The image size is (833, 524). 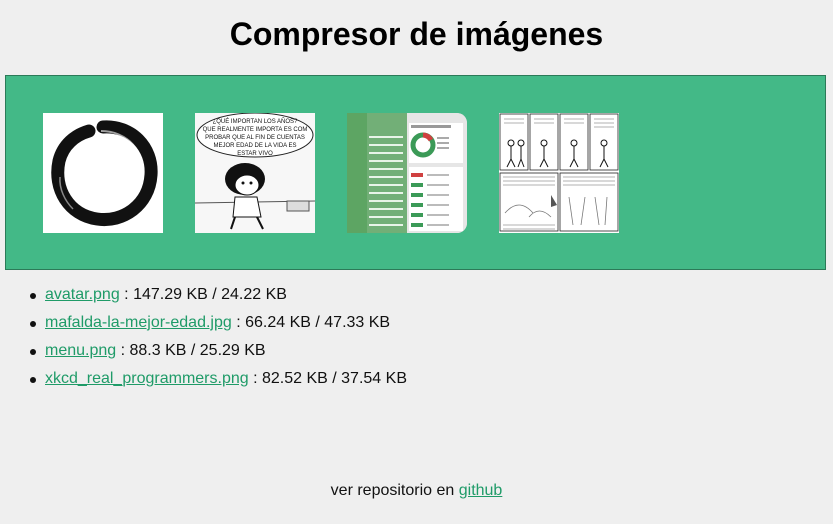 I want to click on github-link: github, so click(x=481, y=490).